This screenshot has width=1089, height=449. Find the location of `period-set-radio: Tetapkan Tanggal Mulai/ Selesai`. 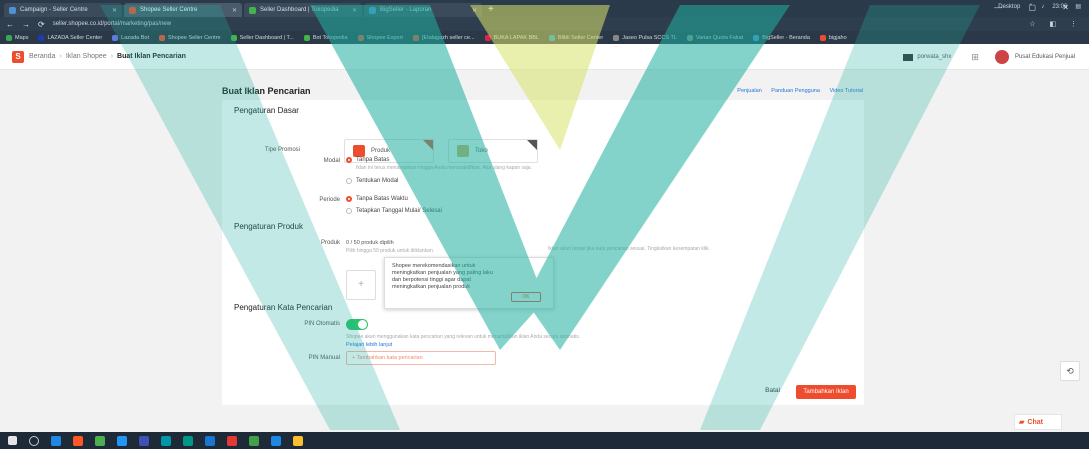

period-set-radio: Tetapkan Tanggal Mulai/ Selesai is located at coordinates (394, 211).